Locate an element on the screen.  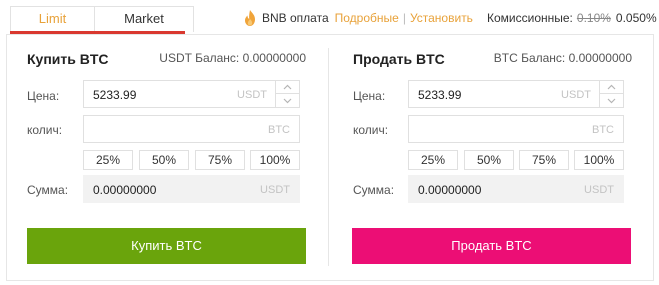
buy-price-stepper is located at coordinates (287, 94).